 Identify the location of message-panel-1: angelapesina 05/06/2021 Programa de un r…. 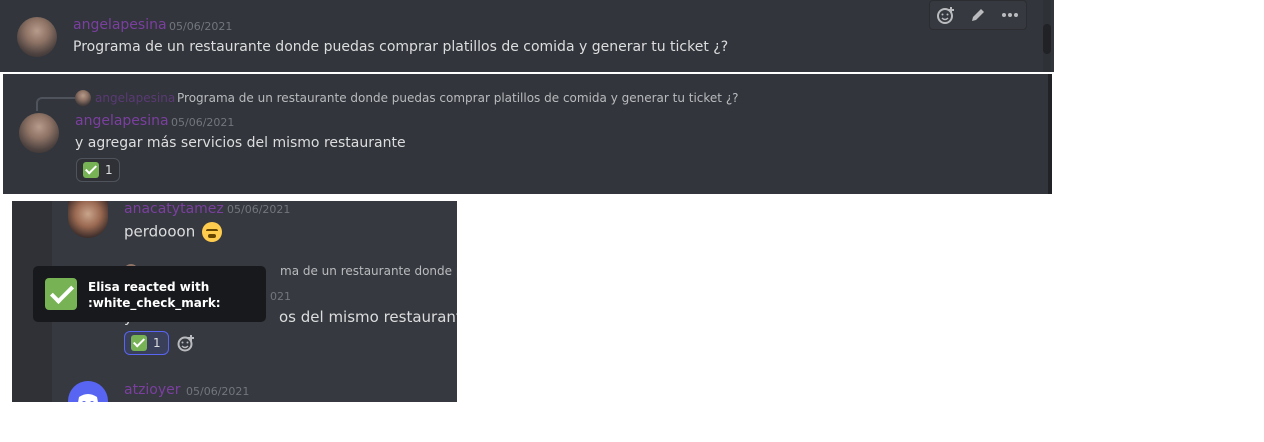
(527, 36).